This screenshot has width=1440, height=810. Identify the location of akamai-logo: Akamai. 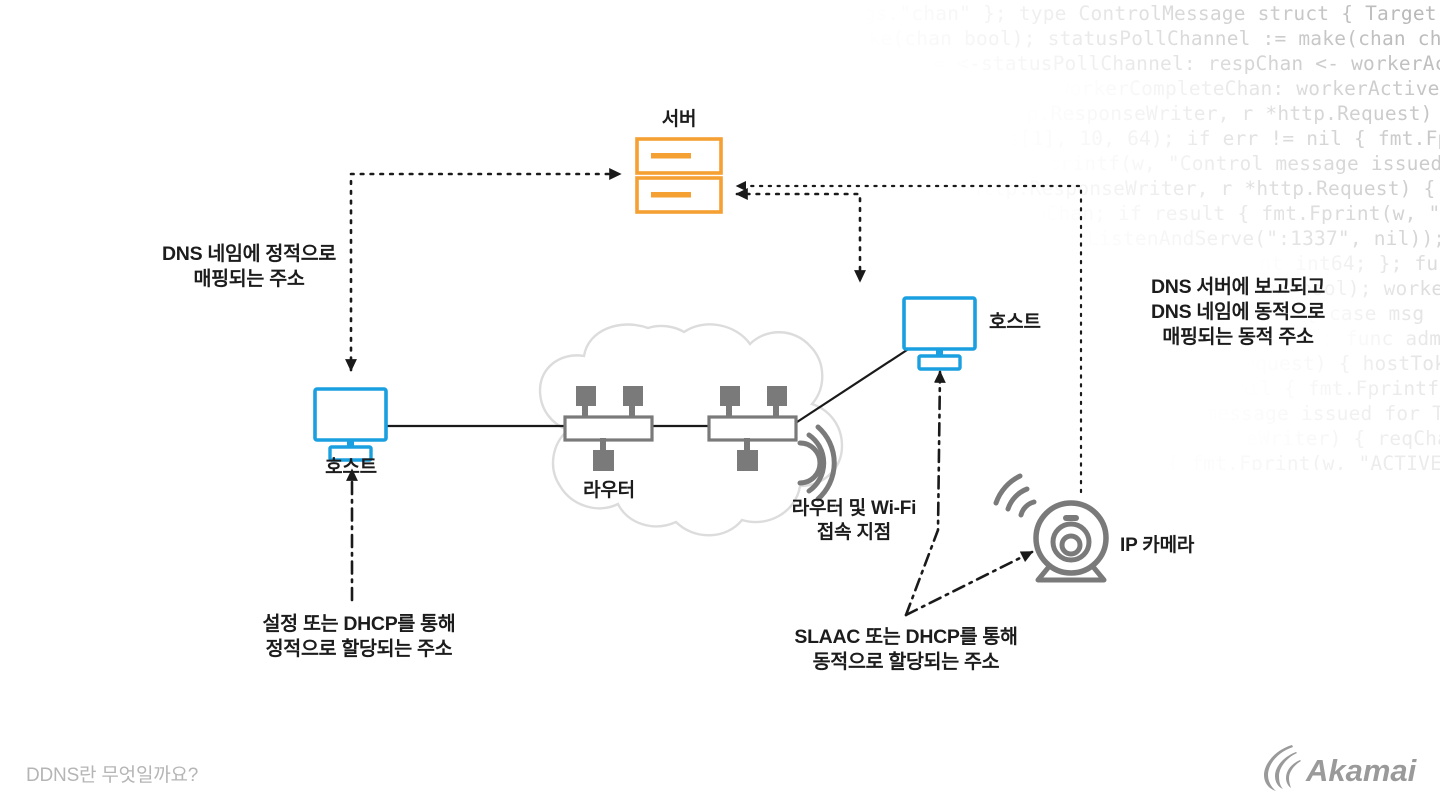
(1341, 768).